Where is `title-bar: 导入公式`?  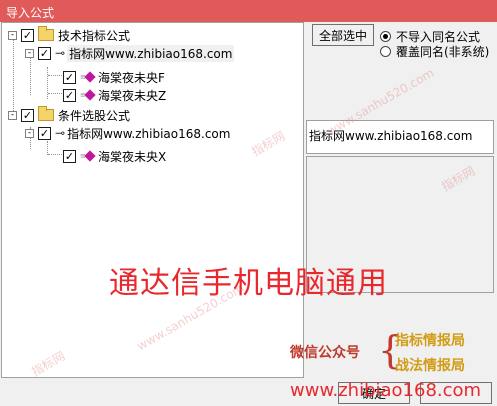 title-bar: 导入公式 is located at coordinates (248, 11).